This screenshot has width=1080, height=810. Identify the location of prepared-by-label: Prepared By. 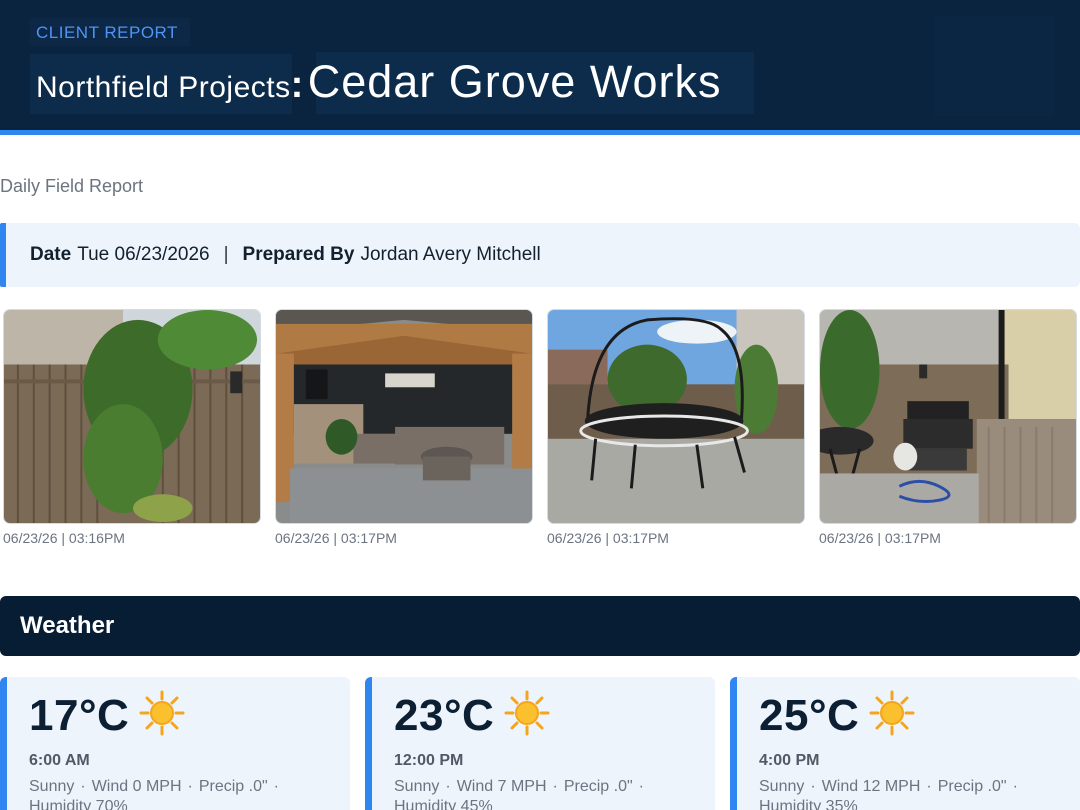
(298, 254).